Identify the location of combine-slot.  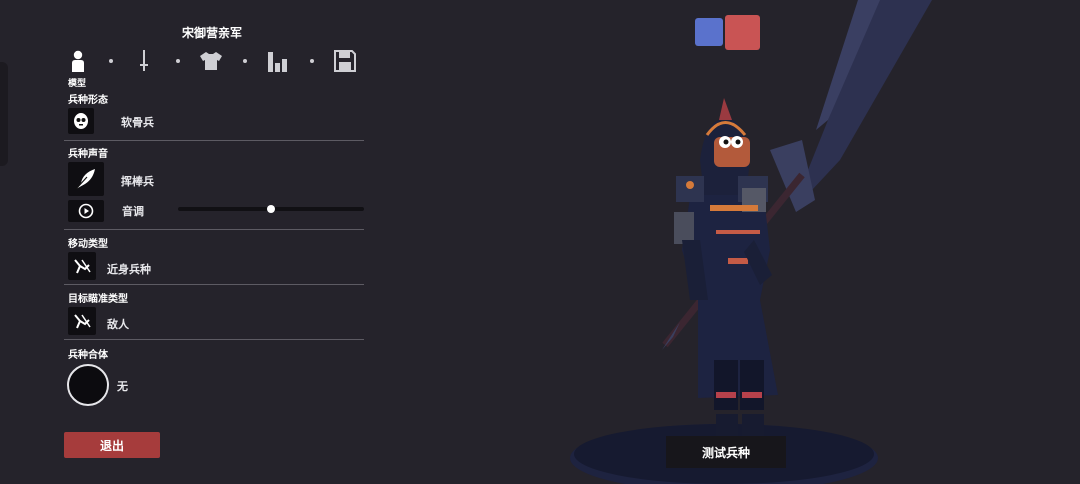
(88, 385).